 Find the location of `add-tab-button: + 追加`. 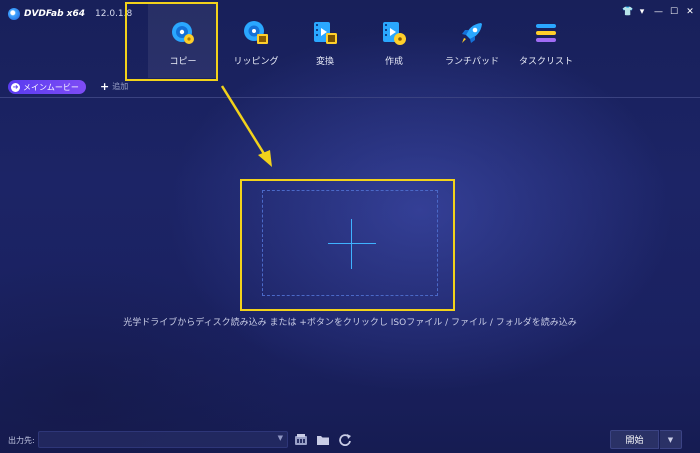

add-tab-button: + 追加 is located at coordinates (114, 86).